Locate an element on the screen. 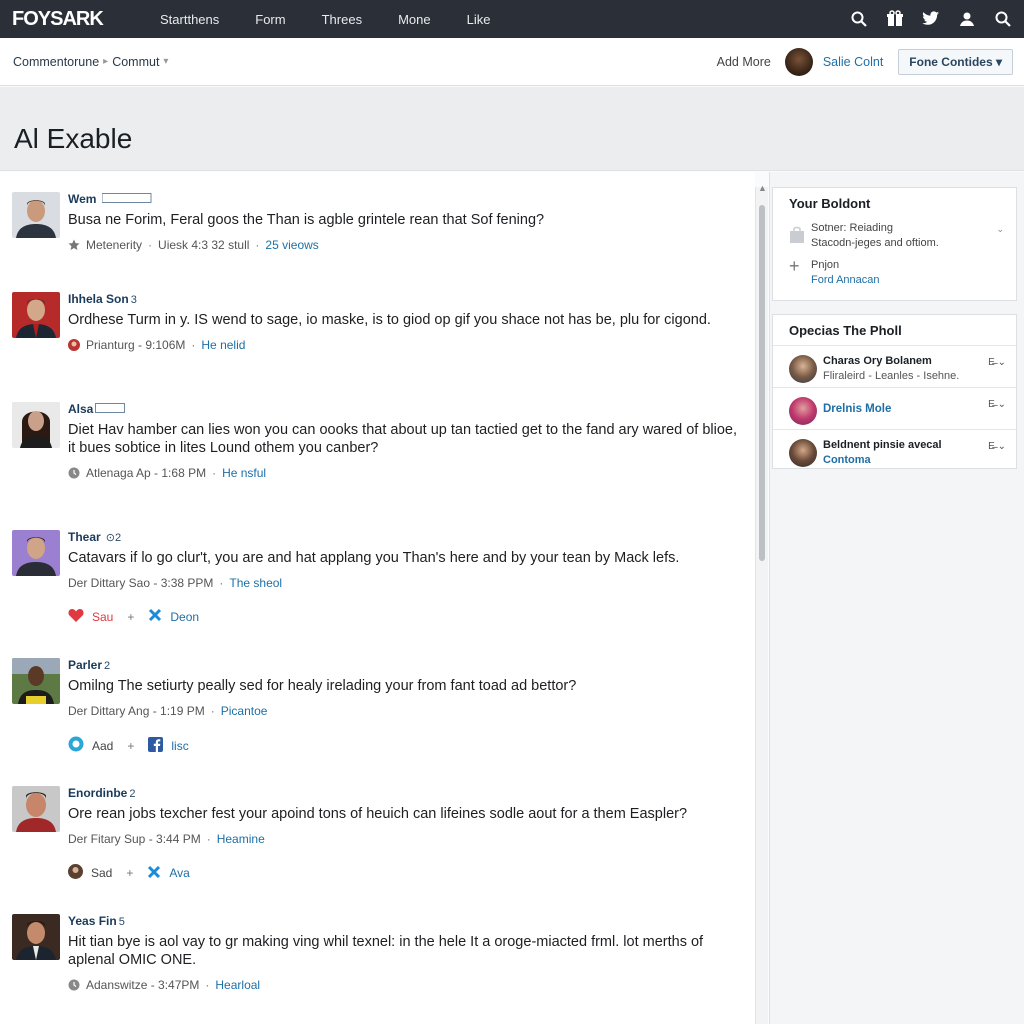  dismiss-button: Ava is located at coordinates (179, 873).